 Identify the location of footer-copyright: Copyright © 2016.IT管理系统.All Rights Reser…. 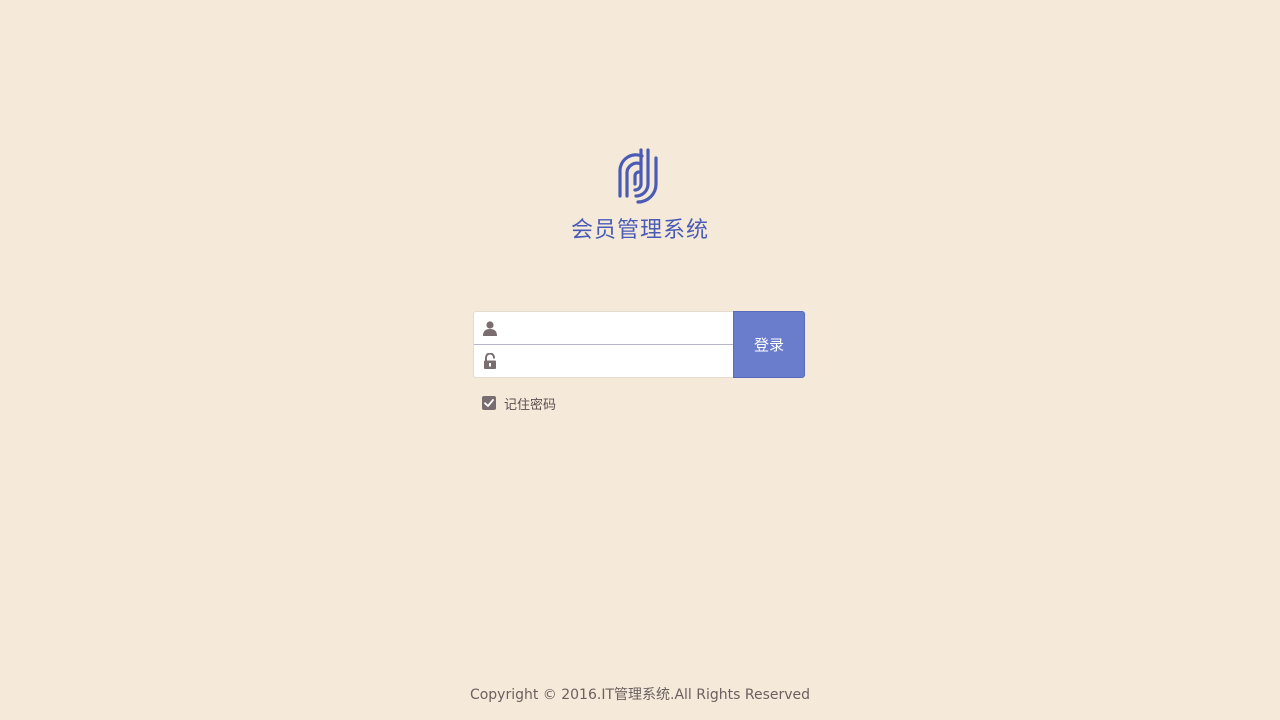
(640, 695).